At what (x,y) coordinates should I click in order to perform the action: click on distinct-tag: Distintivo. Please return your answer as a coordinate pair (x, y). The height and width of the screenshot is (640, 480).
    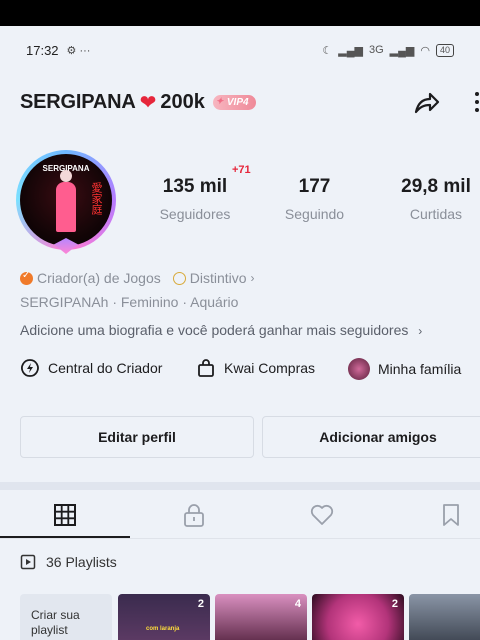
    Looking at the image, I should click on (218, 278).